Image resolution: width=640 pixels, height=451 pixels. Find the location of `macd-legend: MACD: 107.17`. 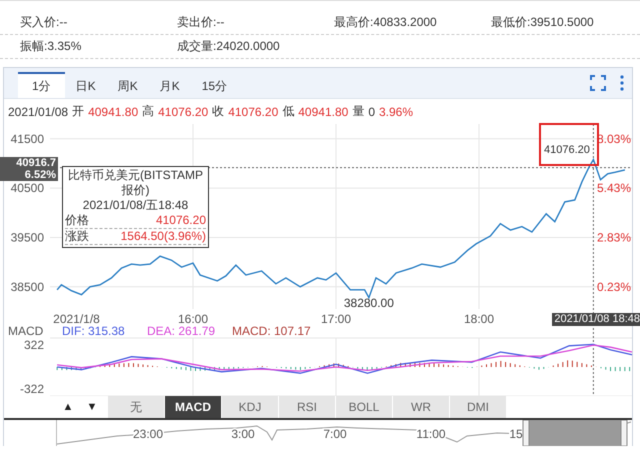

macd-legend: MACD: 107.17 is located at coordinates (271, 331).